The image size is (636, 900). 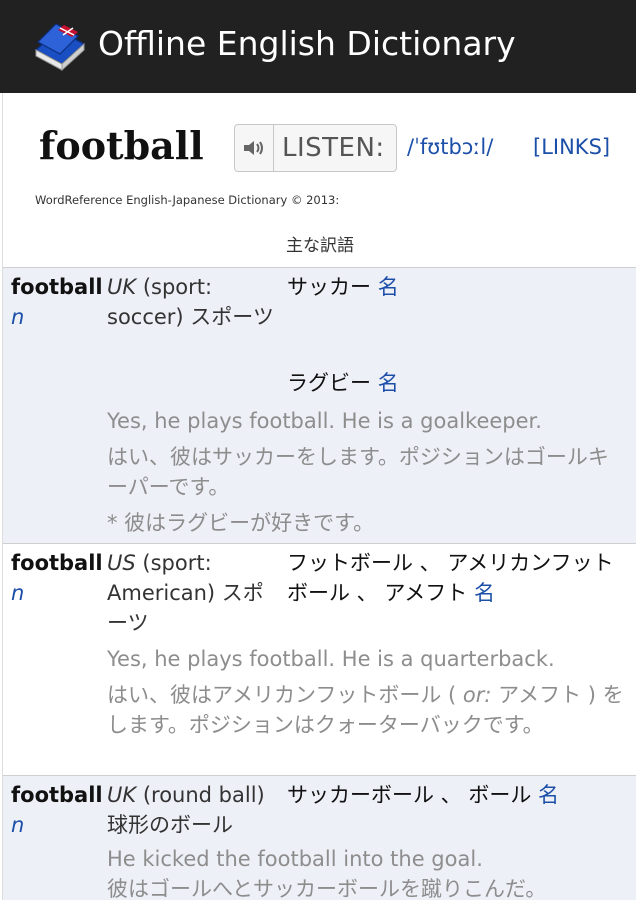 What do you see at coordinates (450, 147) in the screenshot?
I see `pronunciation: /ˈfʊtbɔːl/` at bounding box center [450, 147].